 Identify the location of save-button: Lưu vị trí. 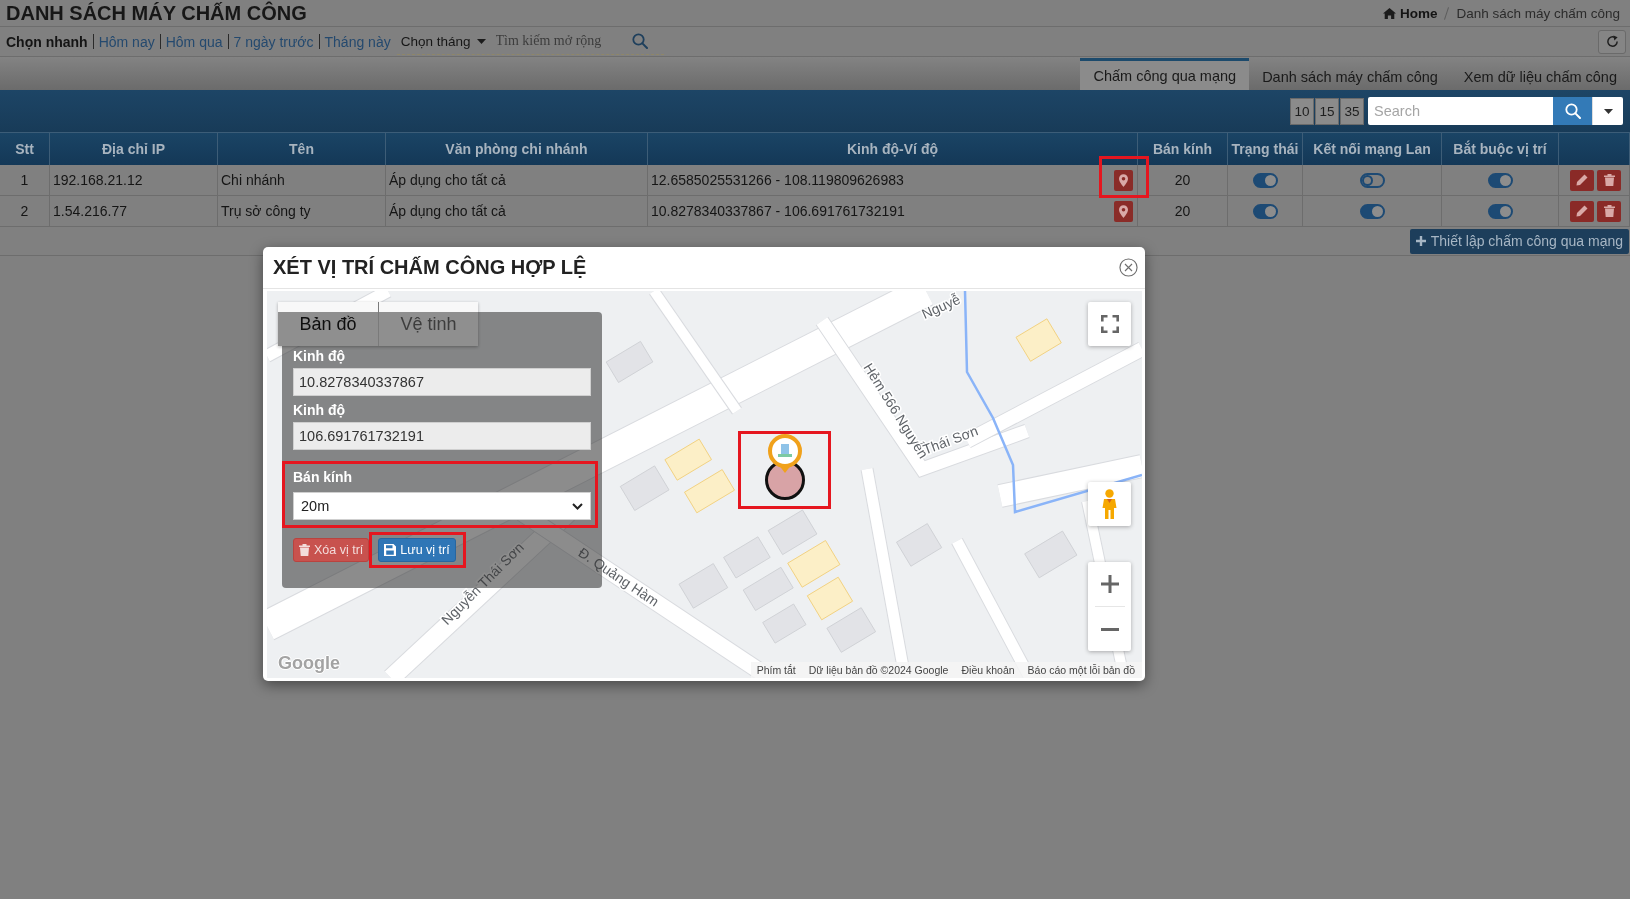
(417, 550).